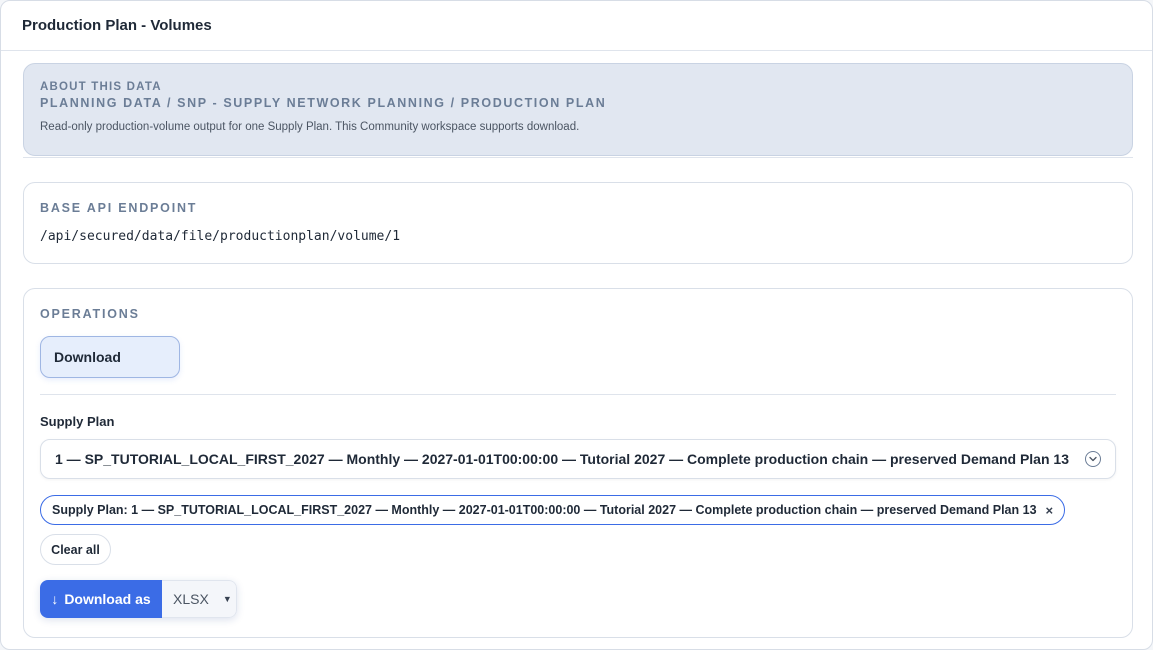  I want to click on chevron-down-icon, so click(1093, 459).